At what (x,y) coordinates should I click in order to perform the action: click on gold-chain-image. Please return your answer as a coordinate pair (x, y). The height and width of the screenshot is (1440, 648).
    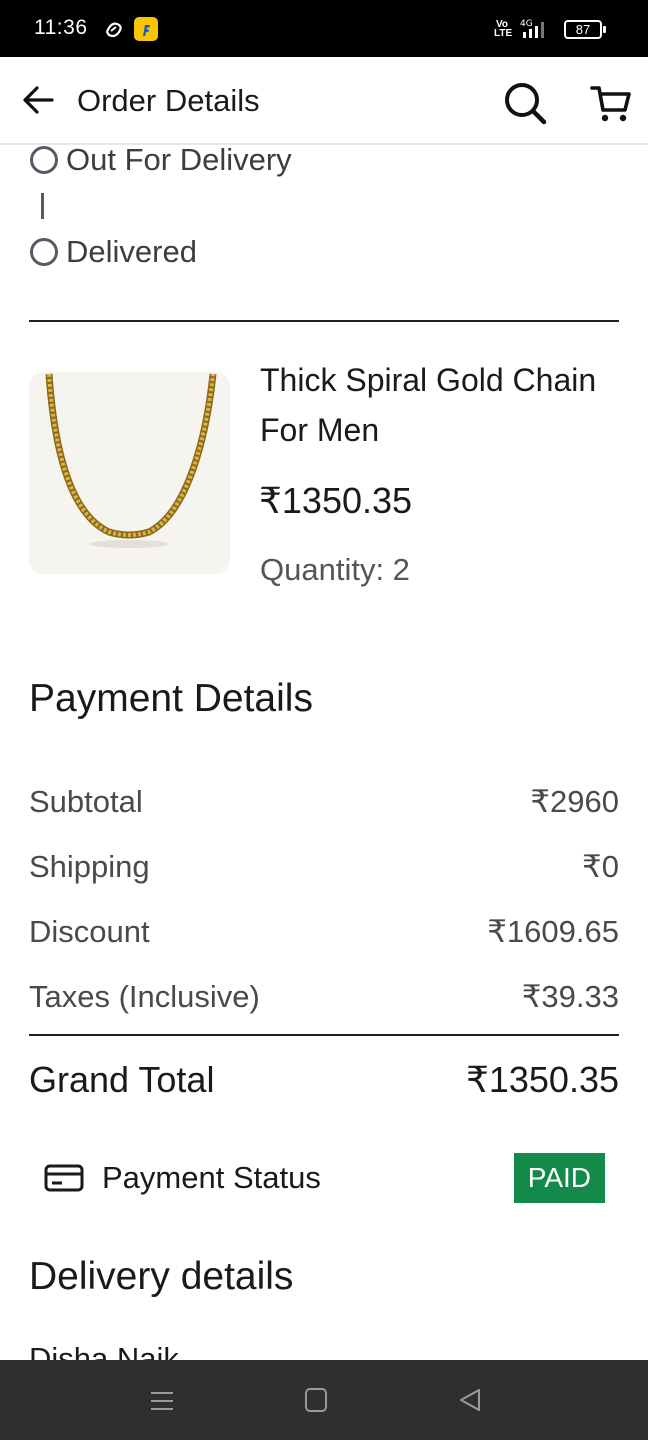
    Looking at the image, I should click on (131, 460).